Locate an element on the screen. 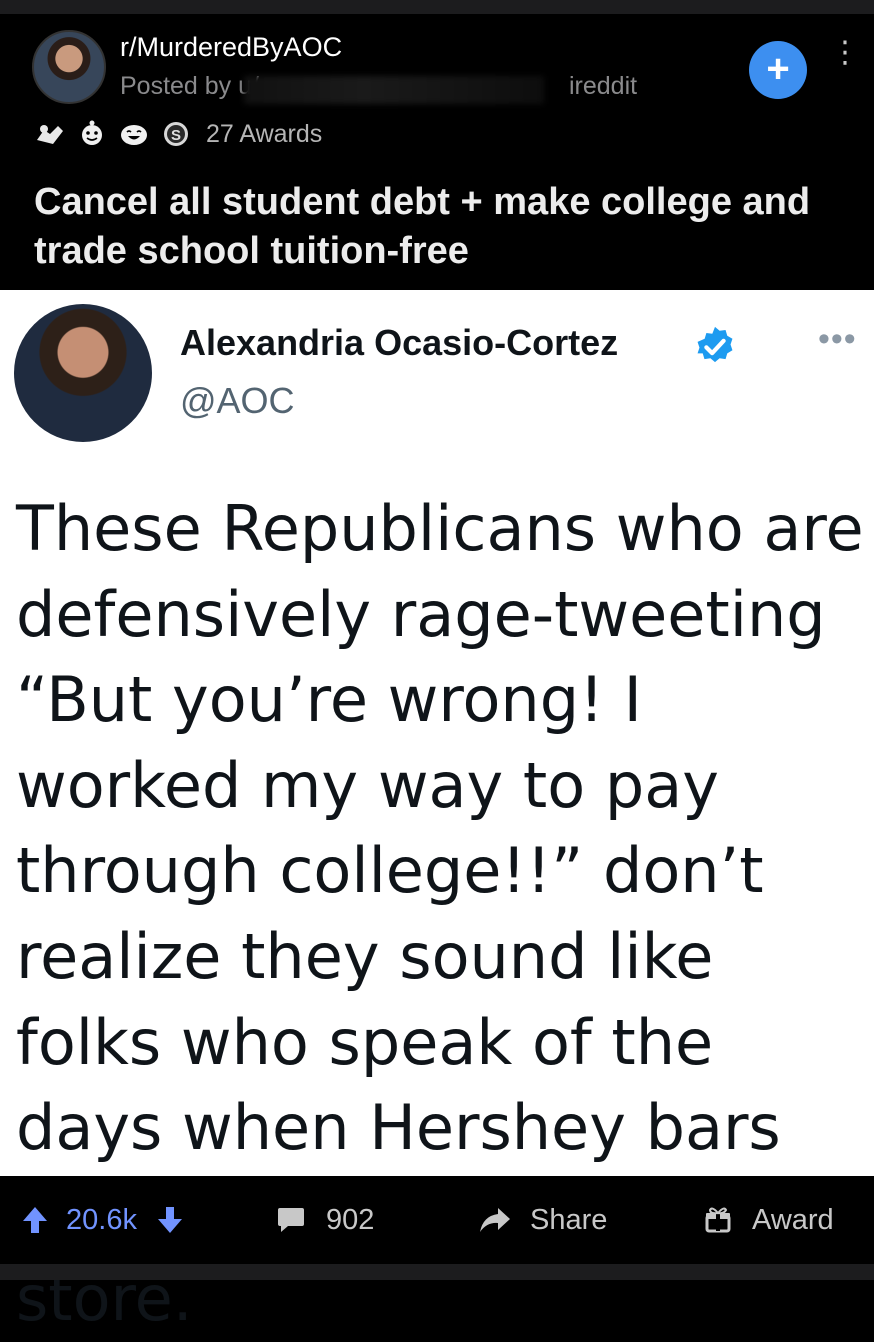 The width and height of the screenshot is (874, 1342). tweet-author-name: Alexandria Ocasio-Cortez is located at coordinates (399, 342).